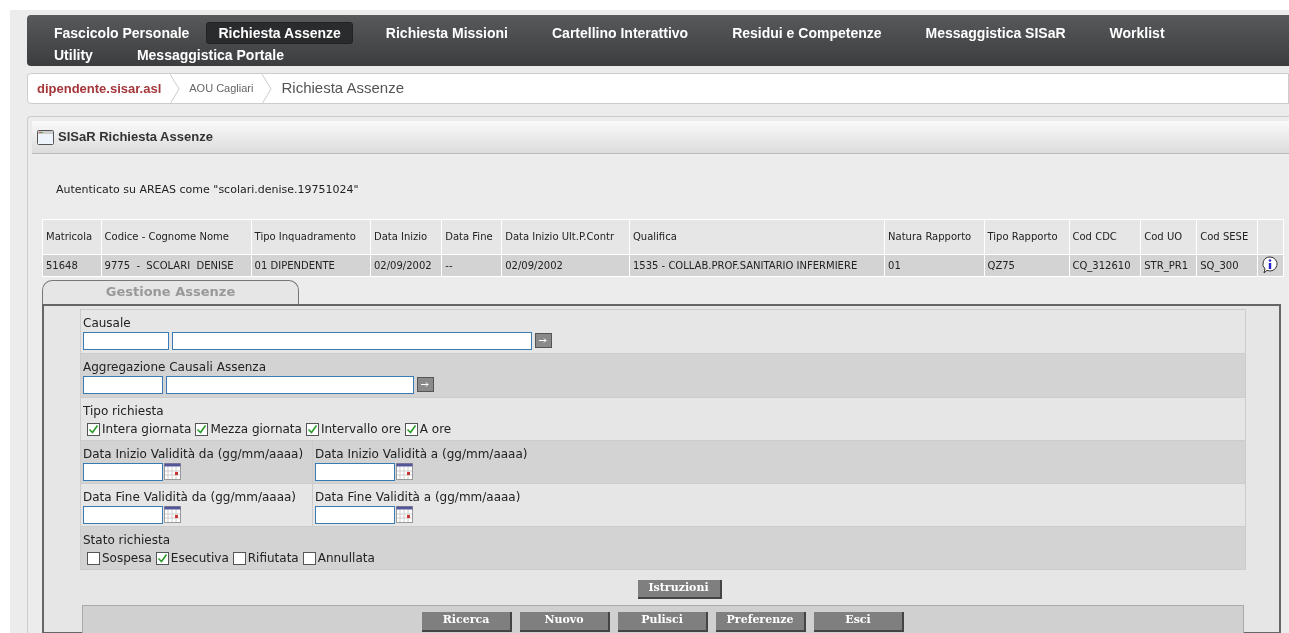  What do you see at coordinates (757, 265) in the screenshot?
I see `table-cell: 1535 - COLLAB.PROF.SANITARIO INFERMIERE` at bounding box center [757, 265].